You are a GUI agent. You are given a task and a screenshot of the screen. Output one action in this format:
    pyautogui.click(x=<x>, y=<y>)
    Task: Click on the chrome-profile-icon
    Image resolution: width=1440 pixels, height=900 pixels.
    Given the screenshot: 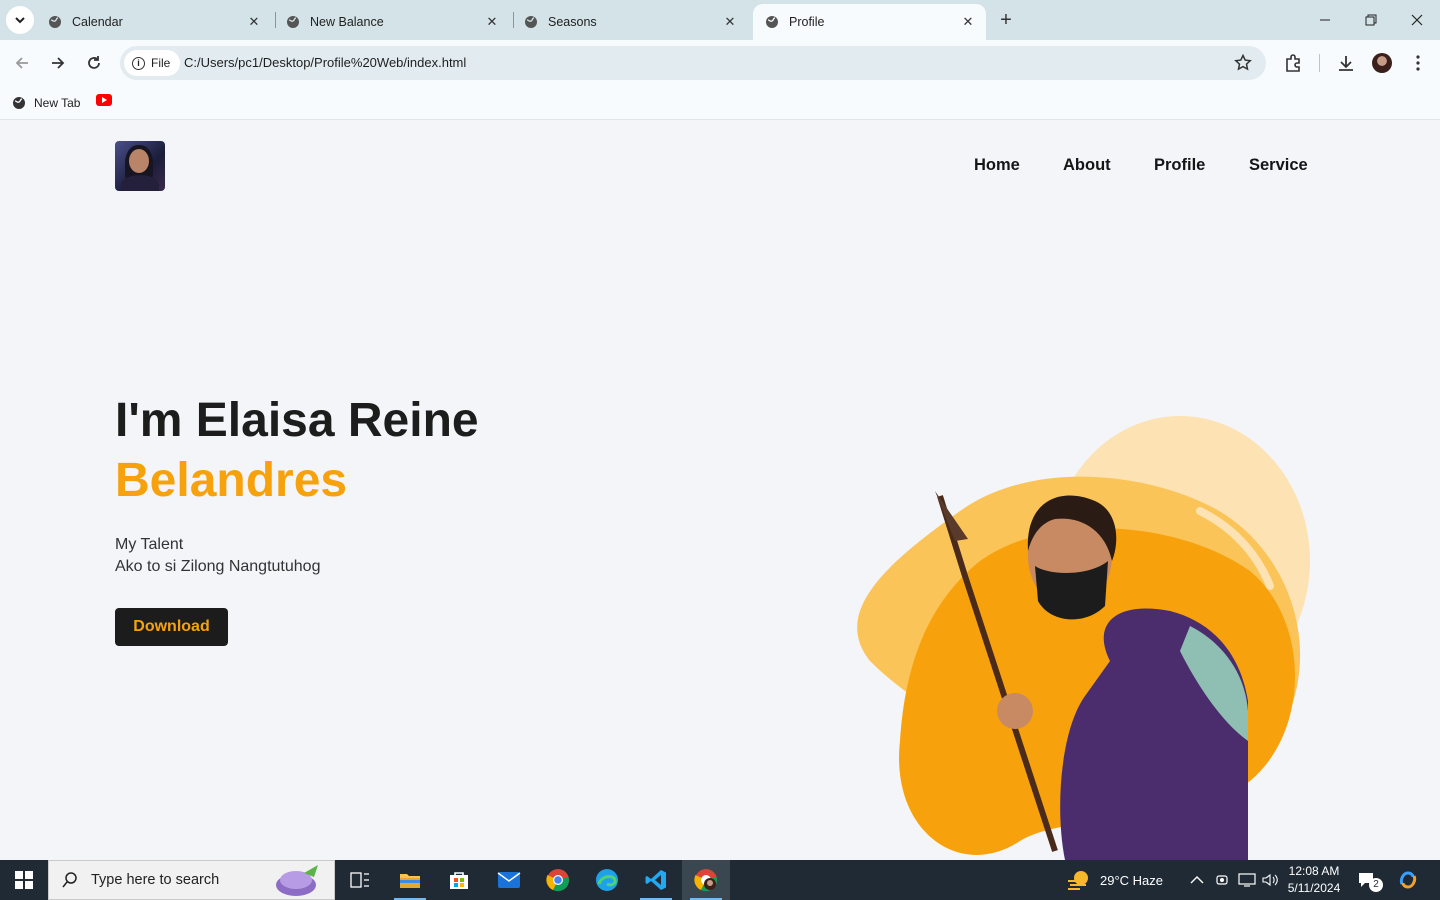 What is the action you would take?
    pyautogui.click(x=705, y=880)
    